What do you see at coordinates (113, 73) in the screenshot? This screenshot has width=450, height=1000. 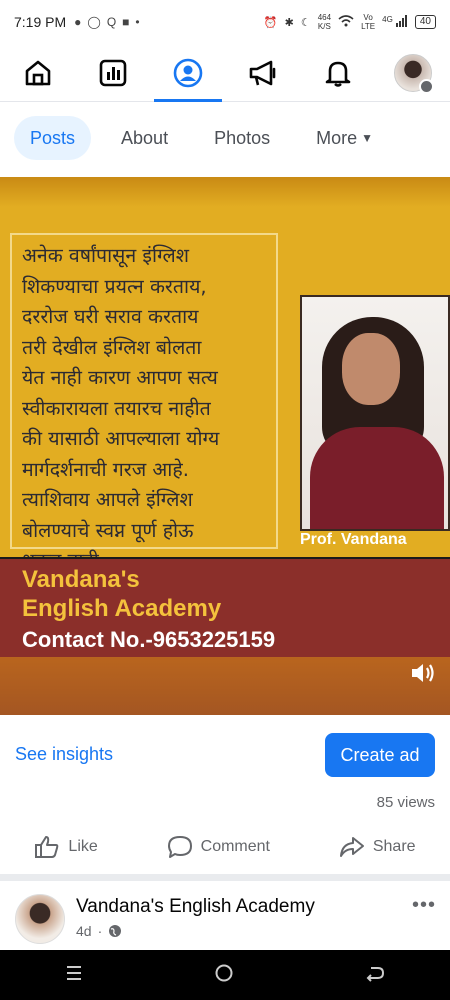 I see `dashboard-icon` at bounding box center [113, 73].